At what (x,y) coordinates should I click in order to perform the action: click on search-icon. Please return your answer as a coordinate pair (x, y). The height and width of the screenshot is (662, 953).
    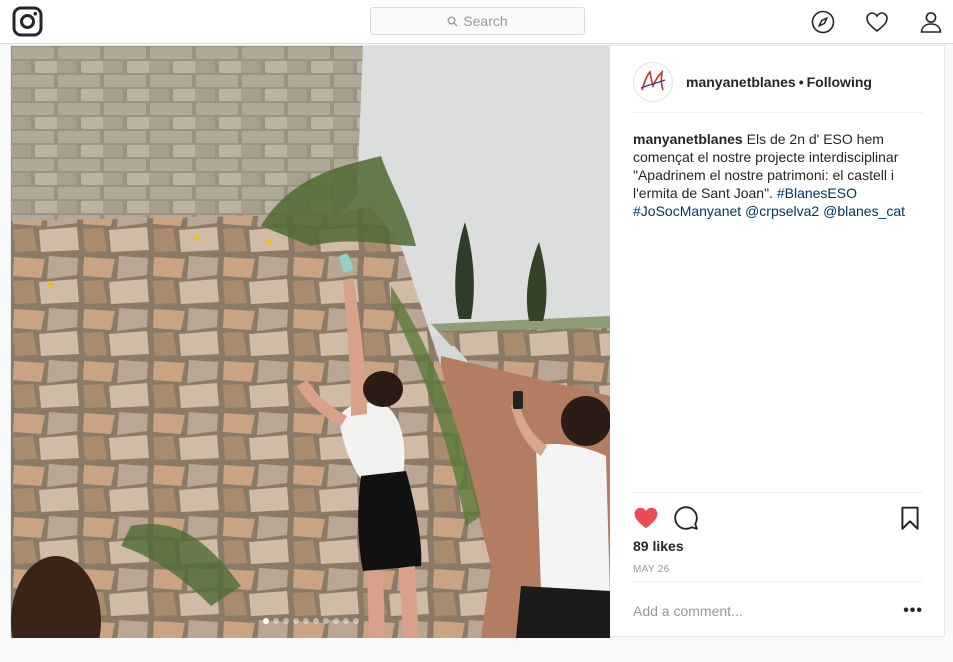
    Looking at the image, I should click on (452, 21).